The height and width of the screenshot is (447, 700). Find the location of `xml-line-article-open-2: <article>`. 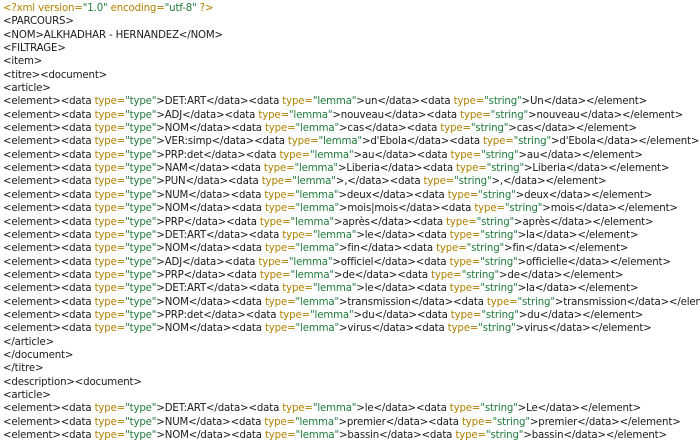

xml-line-article-open-2: <article> is located at coordinates (27, 395).